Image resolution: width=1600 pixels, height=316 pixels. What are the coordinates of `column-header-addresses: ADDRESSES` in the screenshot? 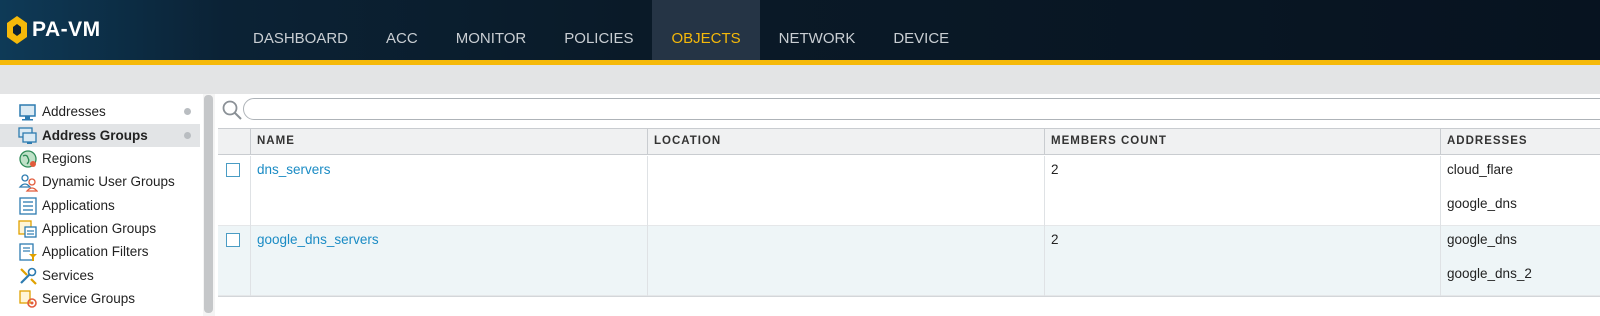 It's located at (1520, 141).